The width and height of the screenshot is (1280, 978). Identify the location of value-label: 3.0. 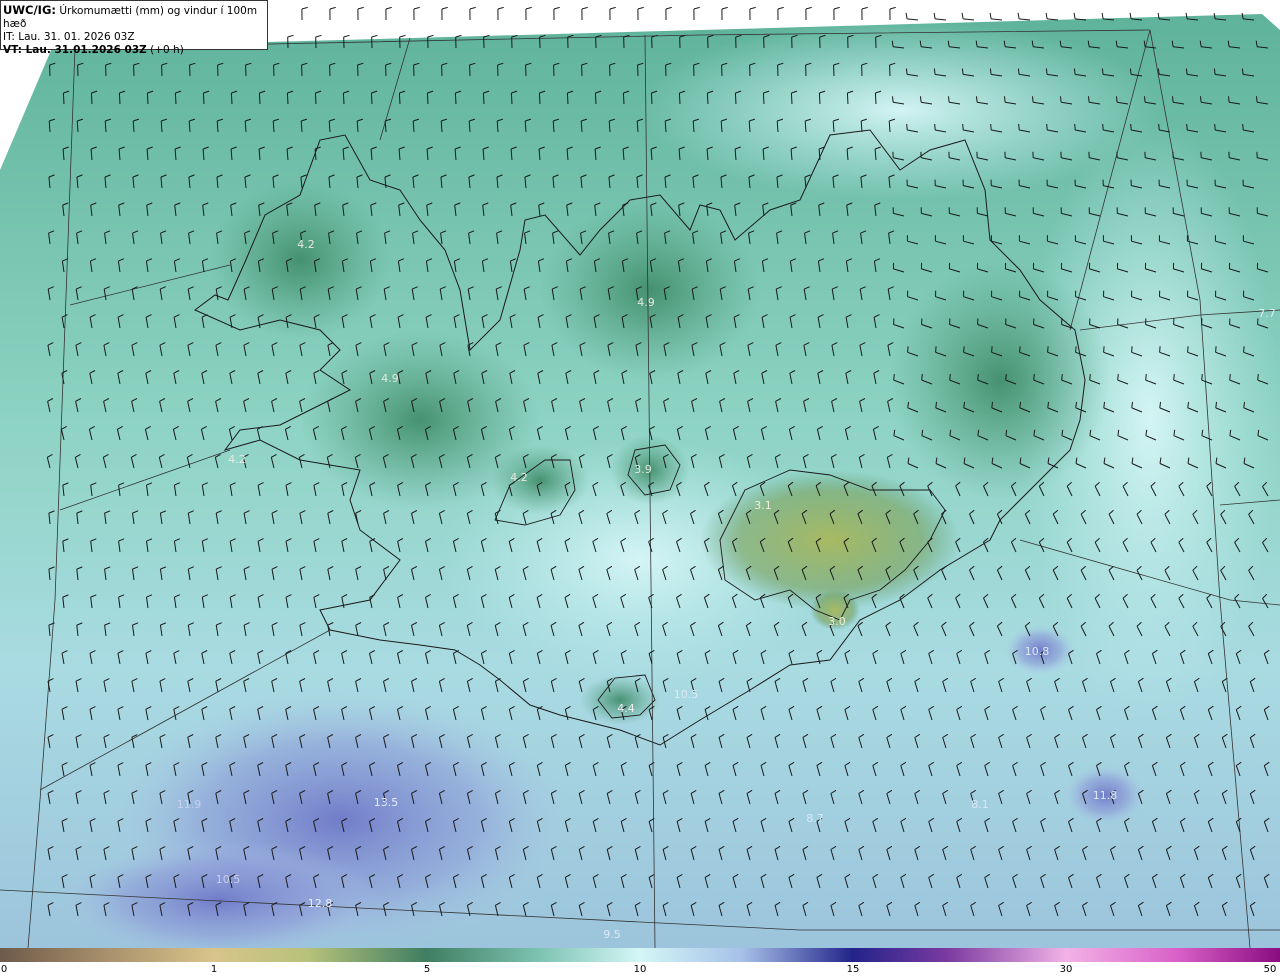
(837, 621).